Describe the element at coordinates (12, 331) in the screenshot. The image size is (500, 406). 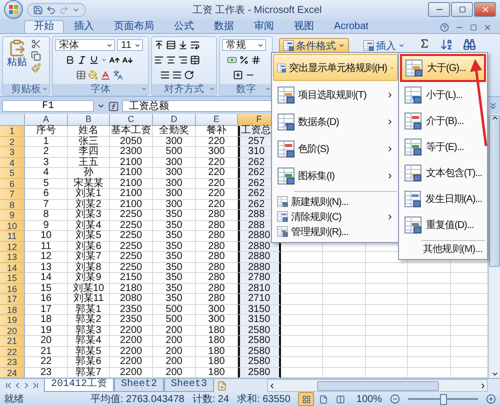
I see `row-header: 20` at that location.